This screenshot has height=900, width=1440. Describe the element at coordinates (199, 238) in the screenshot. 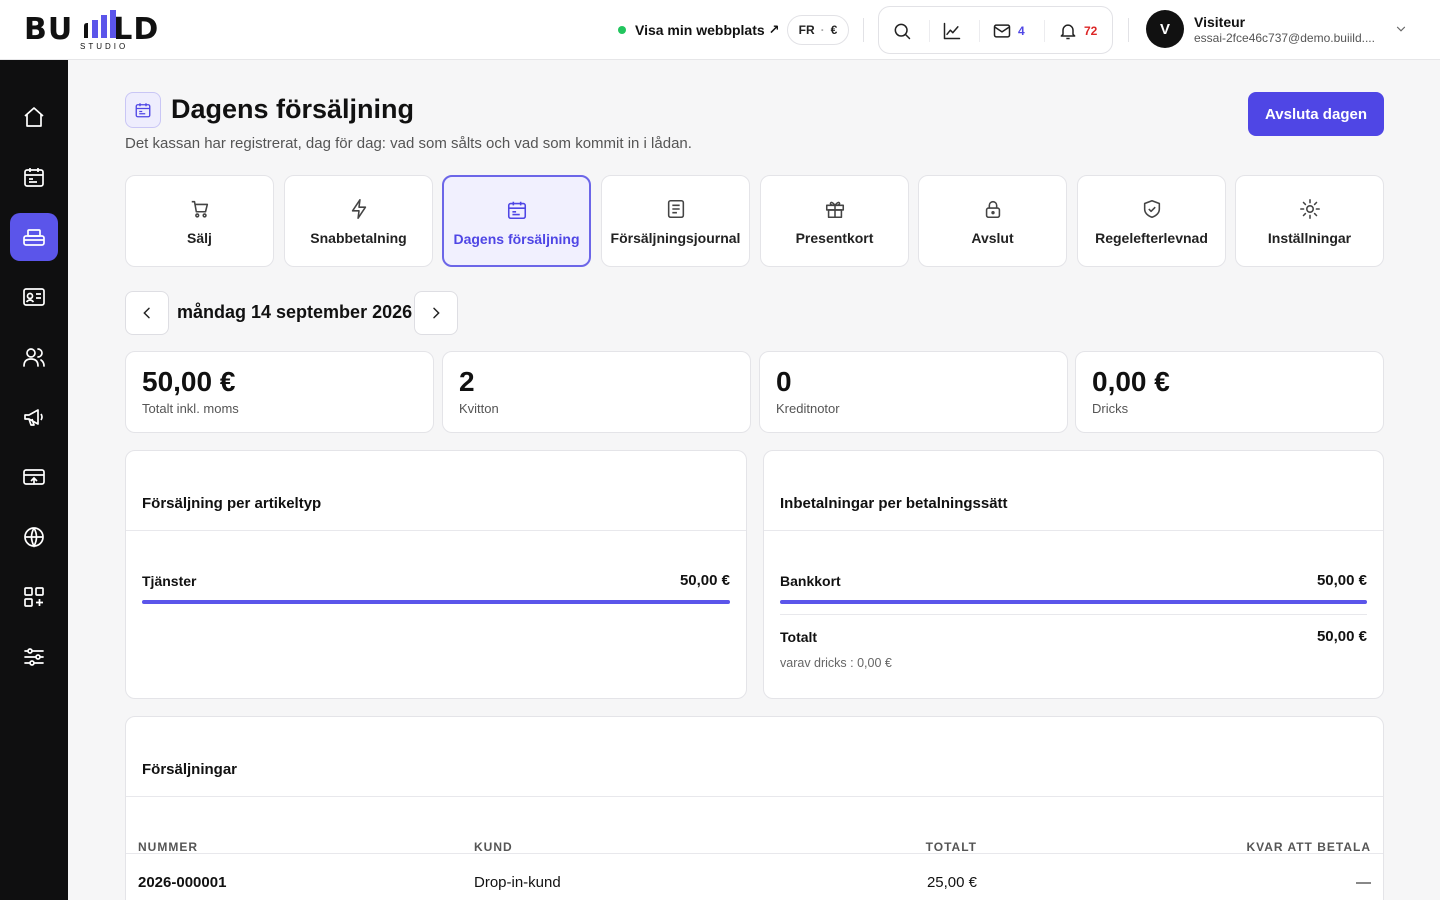

I see `tile-label: Sälj` at that location.